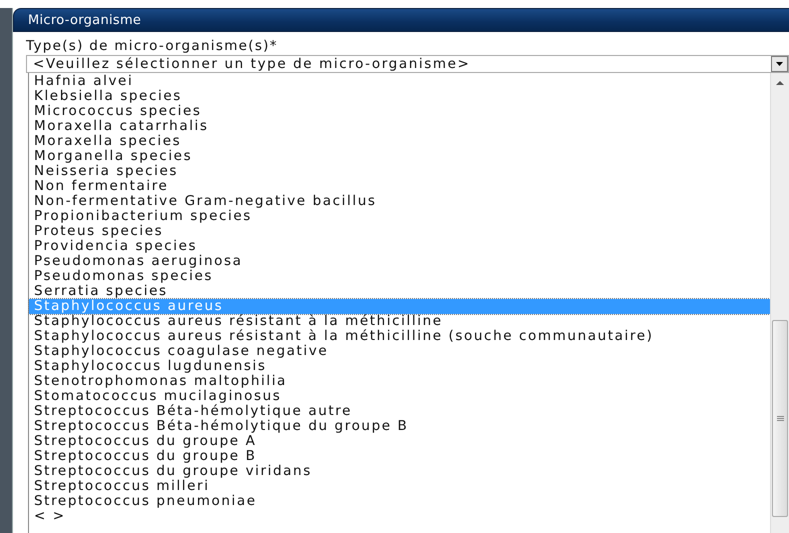 Image resolution: width=789 pixels, height=533 pixels. I want to click on list-option: Streptococcus du groupe viridans, so click(399, 471).